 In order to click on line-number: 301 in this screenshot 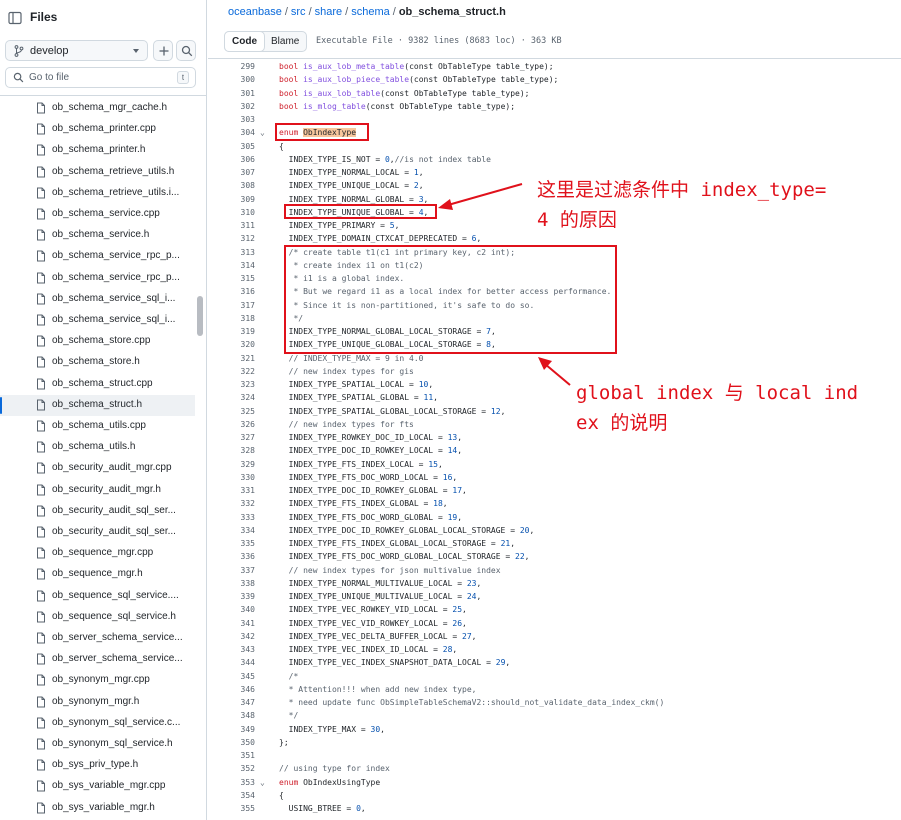, I will do `click(231, 93)`.